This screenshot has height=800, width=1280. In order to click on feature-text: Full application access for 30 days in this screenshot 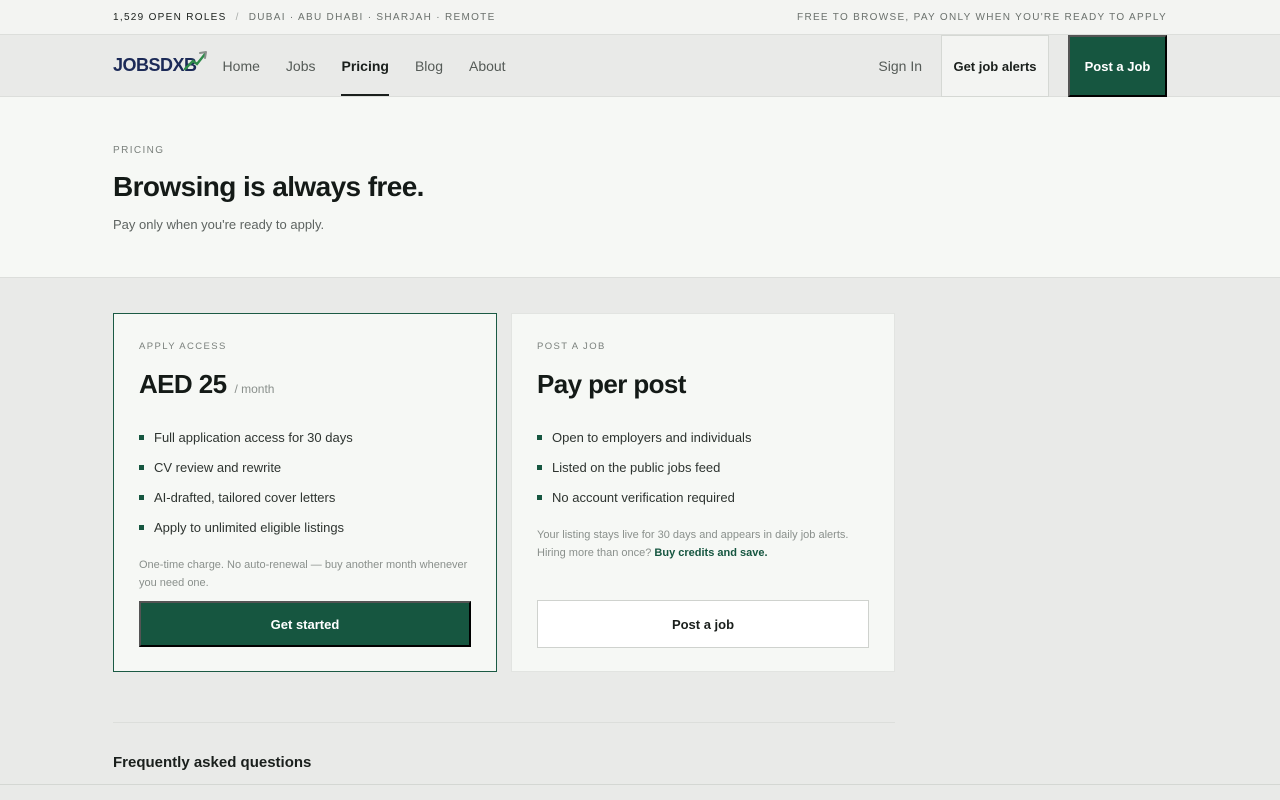, I will do `click(253, 437)`.